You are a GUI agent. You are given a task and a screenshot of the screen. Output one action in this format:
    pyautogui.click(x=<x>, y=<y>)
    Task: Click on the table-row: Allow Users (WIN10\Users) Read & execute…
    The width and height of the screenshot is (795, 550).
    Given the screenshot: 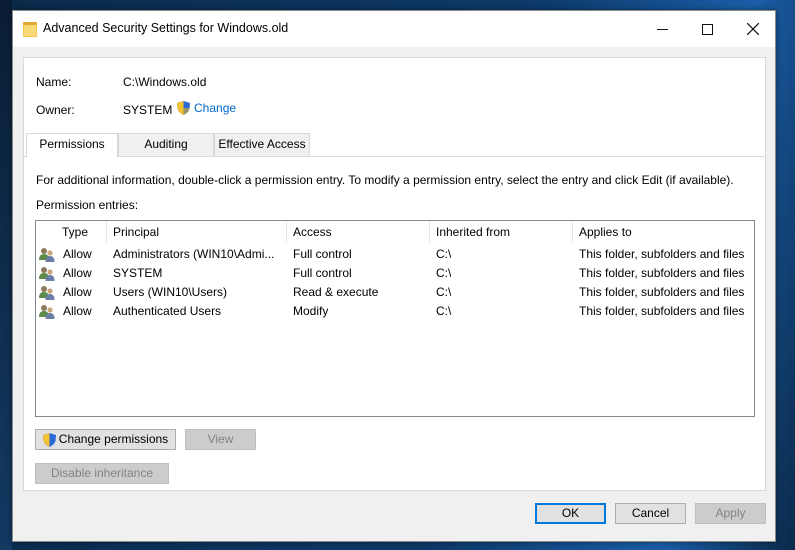 What is the action you would take?
    pyautogui.click(x=395, y=292)
    